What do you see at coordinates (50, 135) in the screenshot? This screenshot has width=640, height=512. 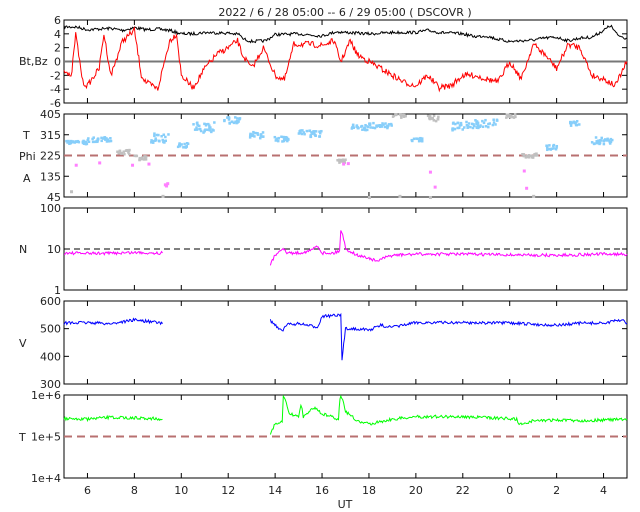 I see `y-tick-label: 315` at bounding box center [50, 135].